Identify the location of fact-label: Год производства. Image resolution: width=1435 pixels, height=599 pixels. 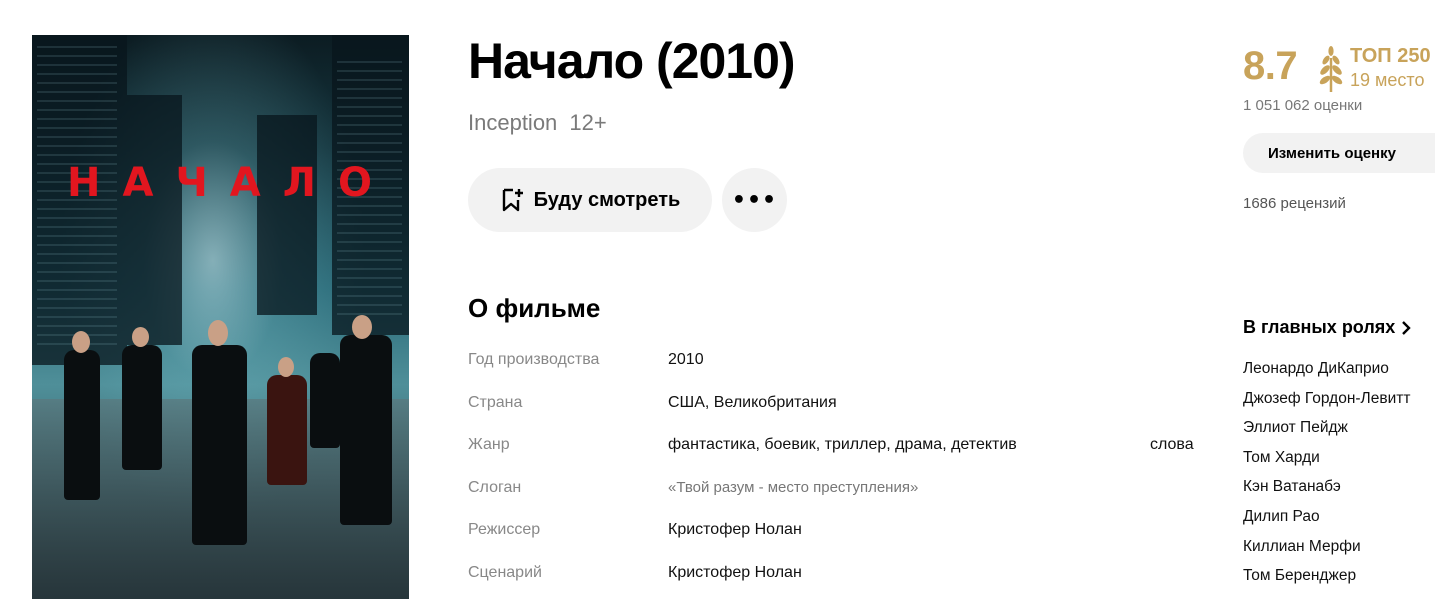
(534, 359).